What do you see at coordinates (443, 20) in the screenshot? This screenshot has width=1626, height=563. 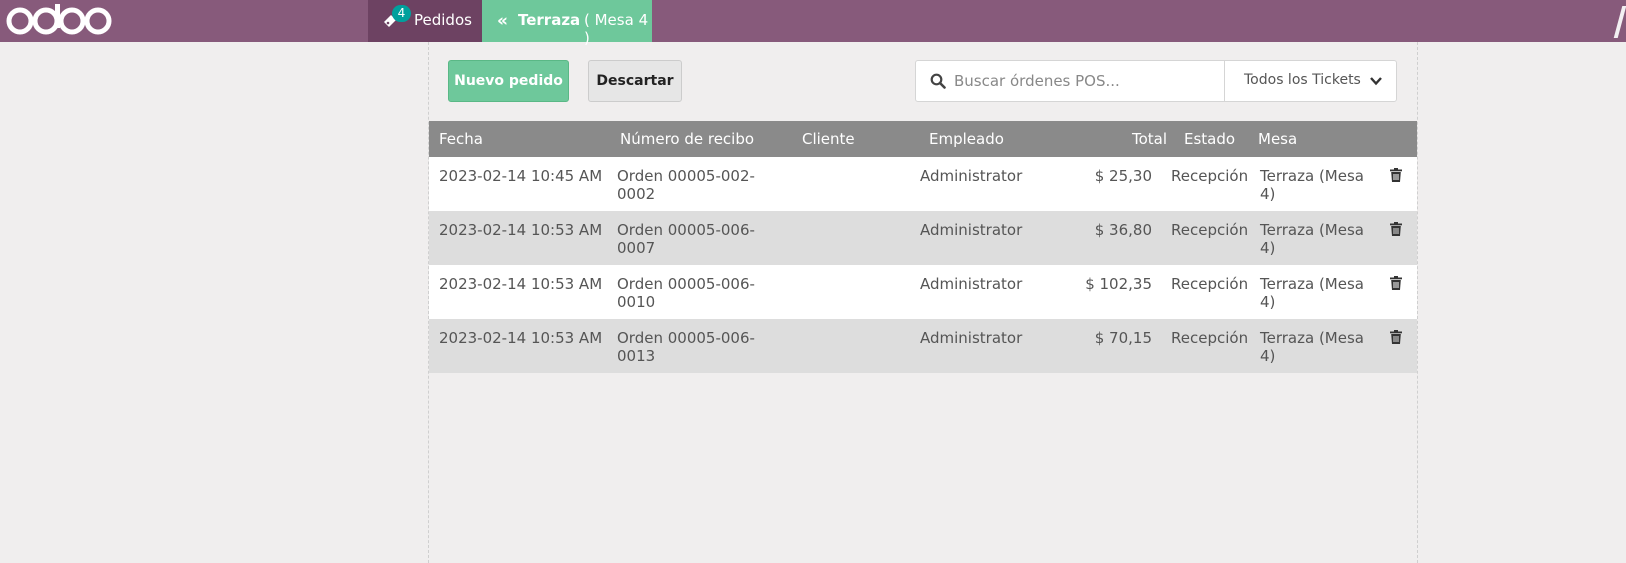 I see `tab-orders-label: Pedidos` at bounding box center [443, 20].